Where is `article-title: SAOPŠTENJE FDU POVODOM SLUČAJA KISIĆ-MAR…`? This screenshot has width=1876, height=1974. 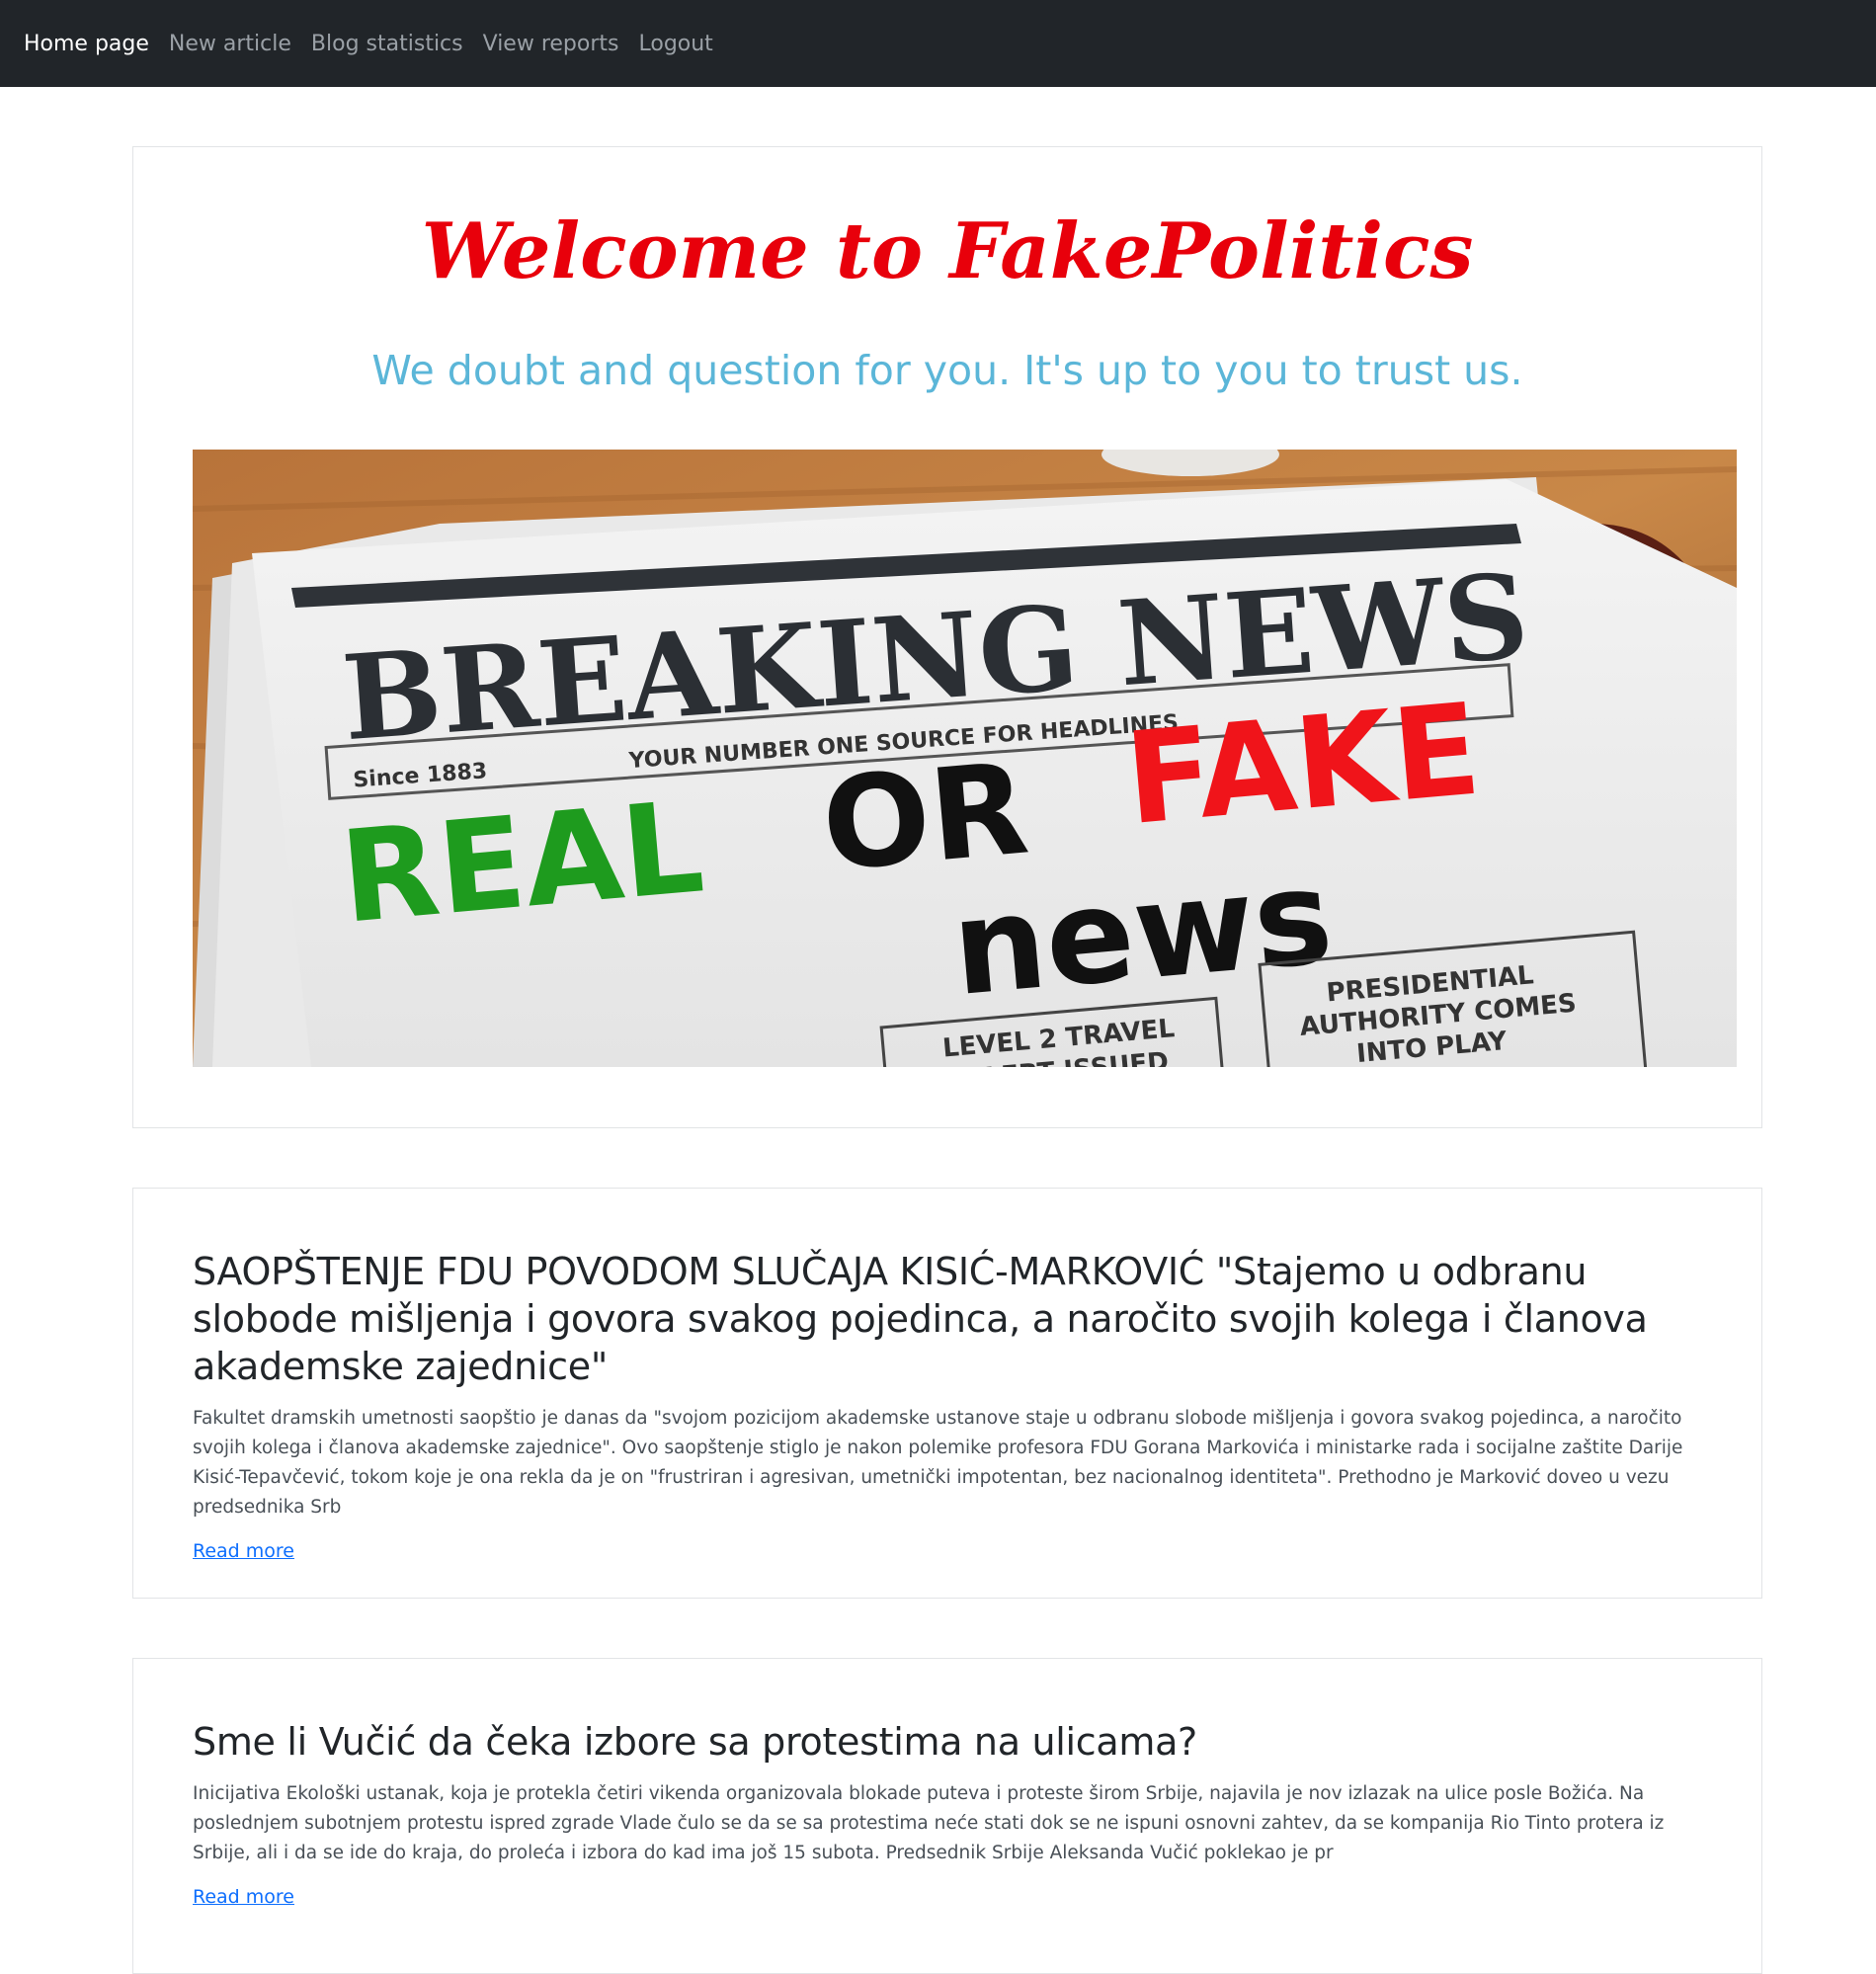
article-title: SAOPŠTENJE FDU POVODOM SLUČAJA KISIĆ-MAR… is located at coordinates (948, 1319).